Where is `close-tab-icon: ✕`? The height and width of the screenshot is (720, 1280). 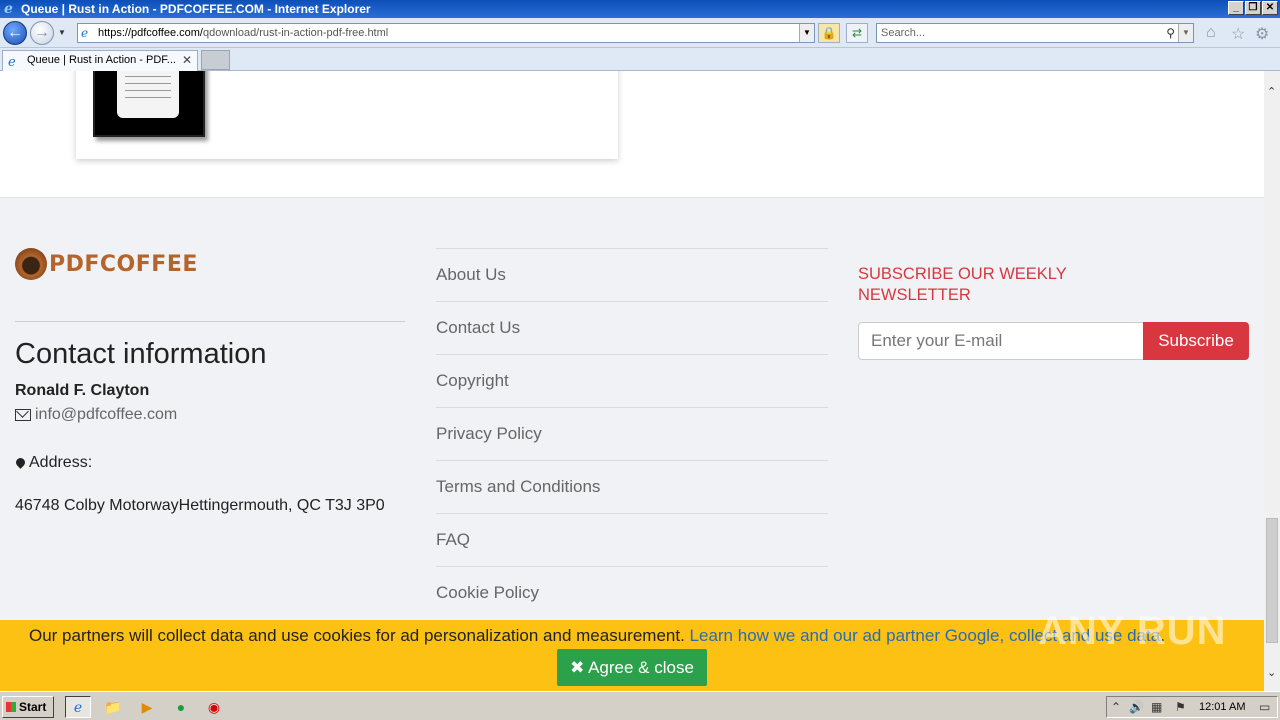
close-tab-icon: ✕ is located at coordinates (187, 60).